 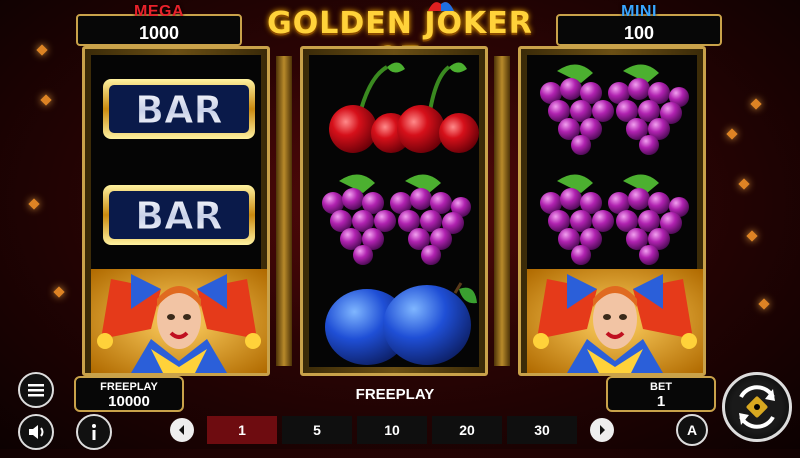 I want to click on bet-prev-button, so click(x=182, y=430).